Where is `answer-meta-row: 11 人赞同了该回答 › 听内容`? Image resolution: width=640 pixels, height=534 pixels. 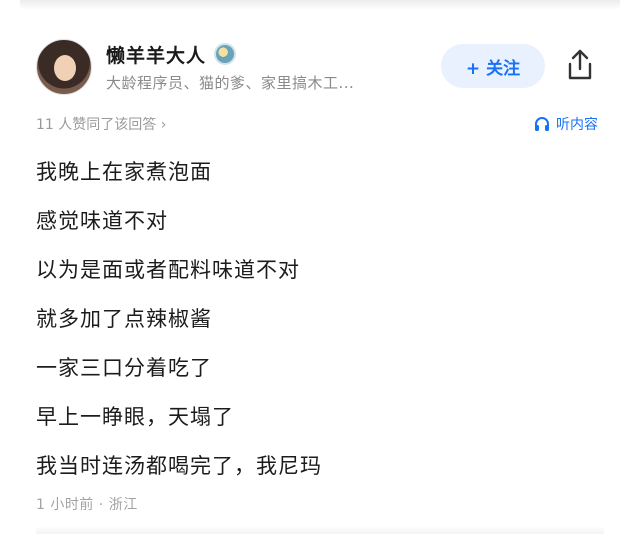
answer-meta-row: 11 人赞同了该回答 › 听内容 is located at coordinates (317, 125).